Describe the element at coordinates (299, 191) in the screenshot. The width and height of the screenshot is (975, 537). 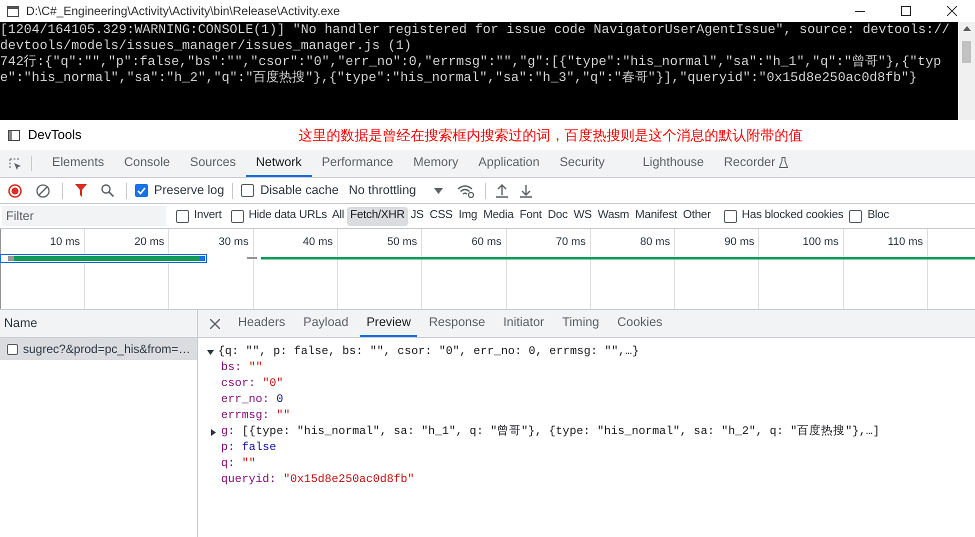
I see `checkbox-label: Disable cache` at that location.